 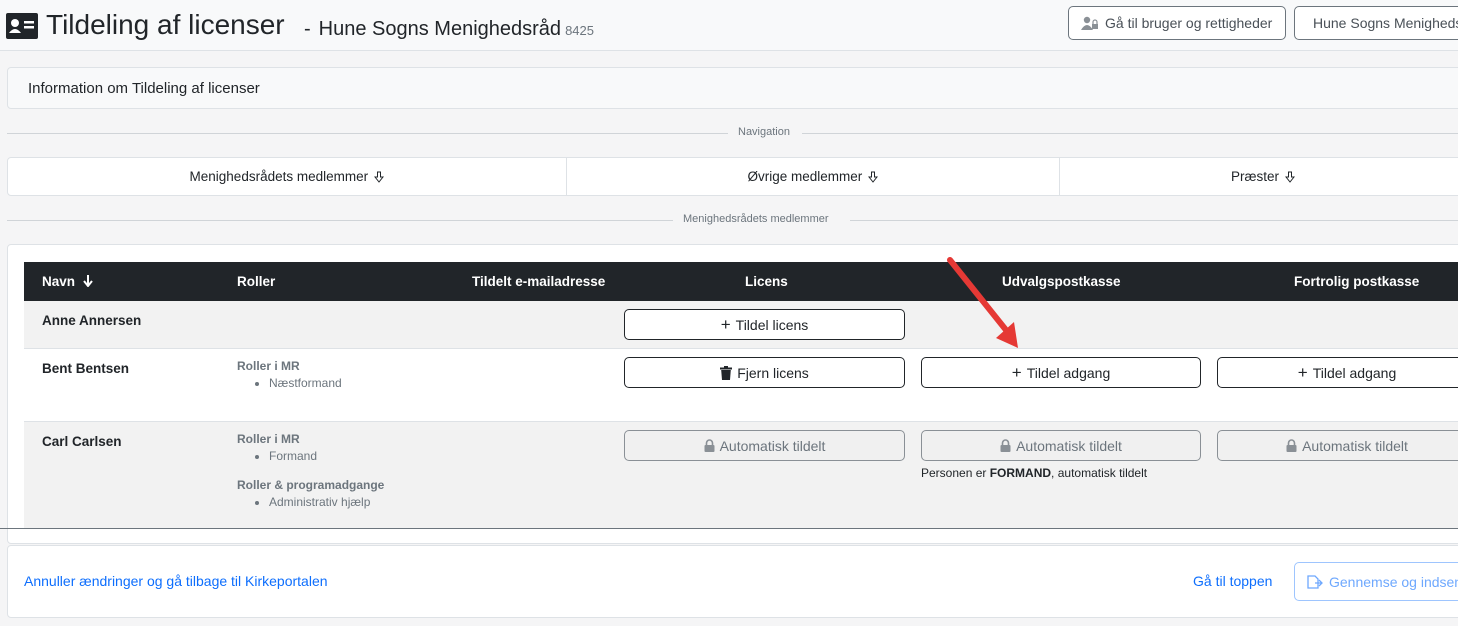 What do you see at coordinates (86, 368) in the screenshot?
I see `member-name: Bent Bentsen` at bounding box center [86, 368].